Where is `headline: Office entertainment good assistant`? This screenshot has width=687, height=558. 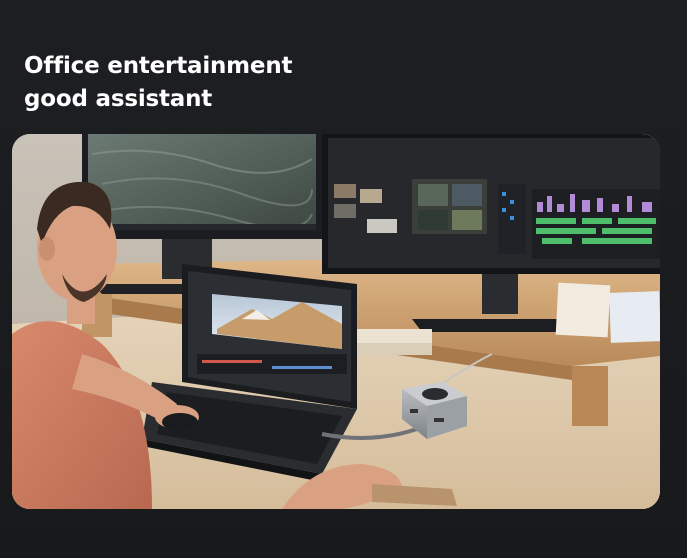
headline: Office entertainment good assistant is located at coordinates (158, 83).